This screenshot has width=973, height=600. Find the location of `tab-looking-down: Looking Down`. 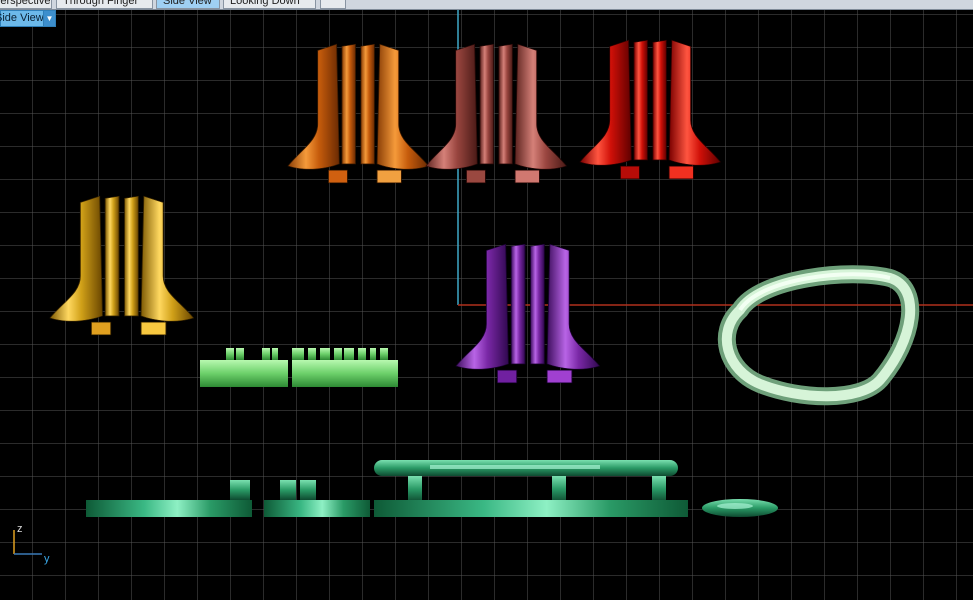

tab-looking-down: Looking Down is located at coordinates (269, 4).